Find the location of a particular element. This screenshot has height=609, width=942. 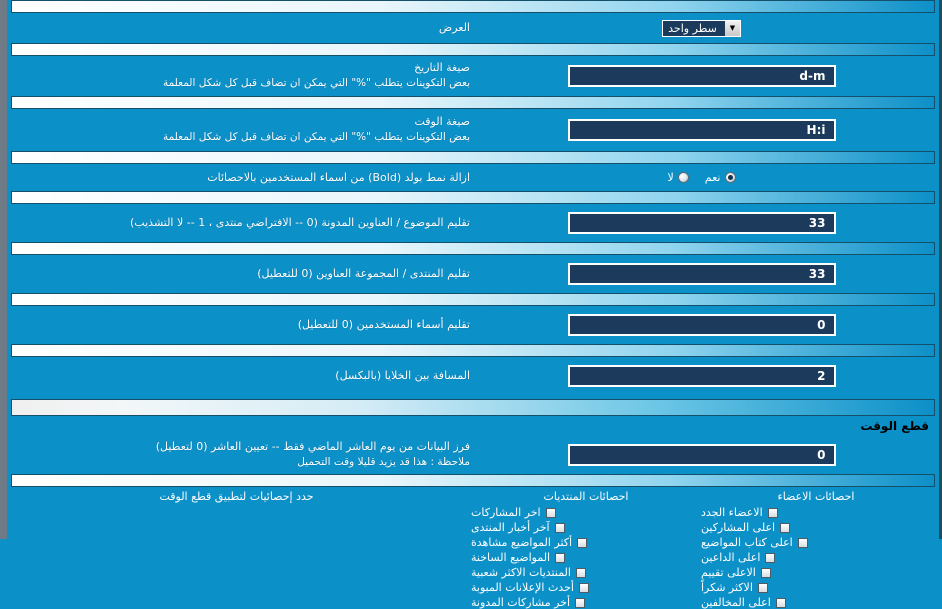

checkbox-row: اخر المشاركات is located at coordinates (513, 512).